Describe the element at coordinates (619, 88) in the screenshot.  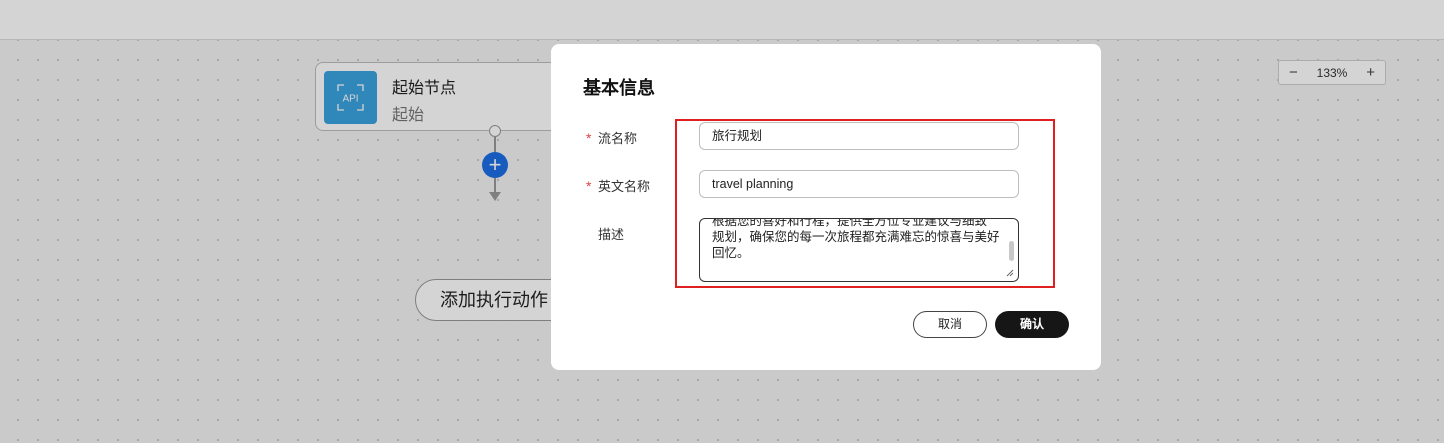
I see `dialog-title: 基本信息` at that location.